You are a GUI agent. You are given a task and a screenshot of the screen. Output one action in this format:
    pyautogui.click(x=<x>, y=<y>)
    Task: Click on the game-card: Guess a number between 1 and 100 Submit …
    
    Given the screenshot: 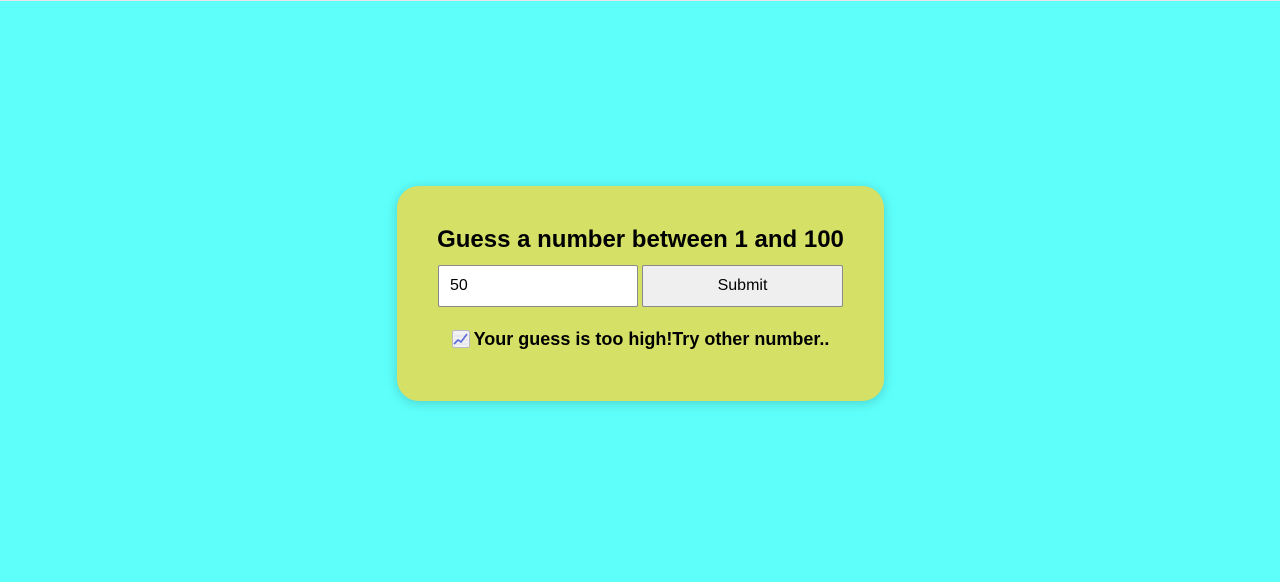 What is the action you would take?
    pyautogui.click(x=640, y=293)
    